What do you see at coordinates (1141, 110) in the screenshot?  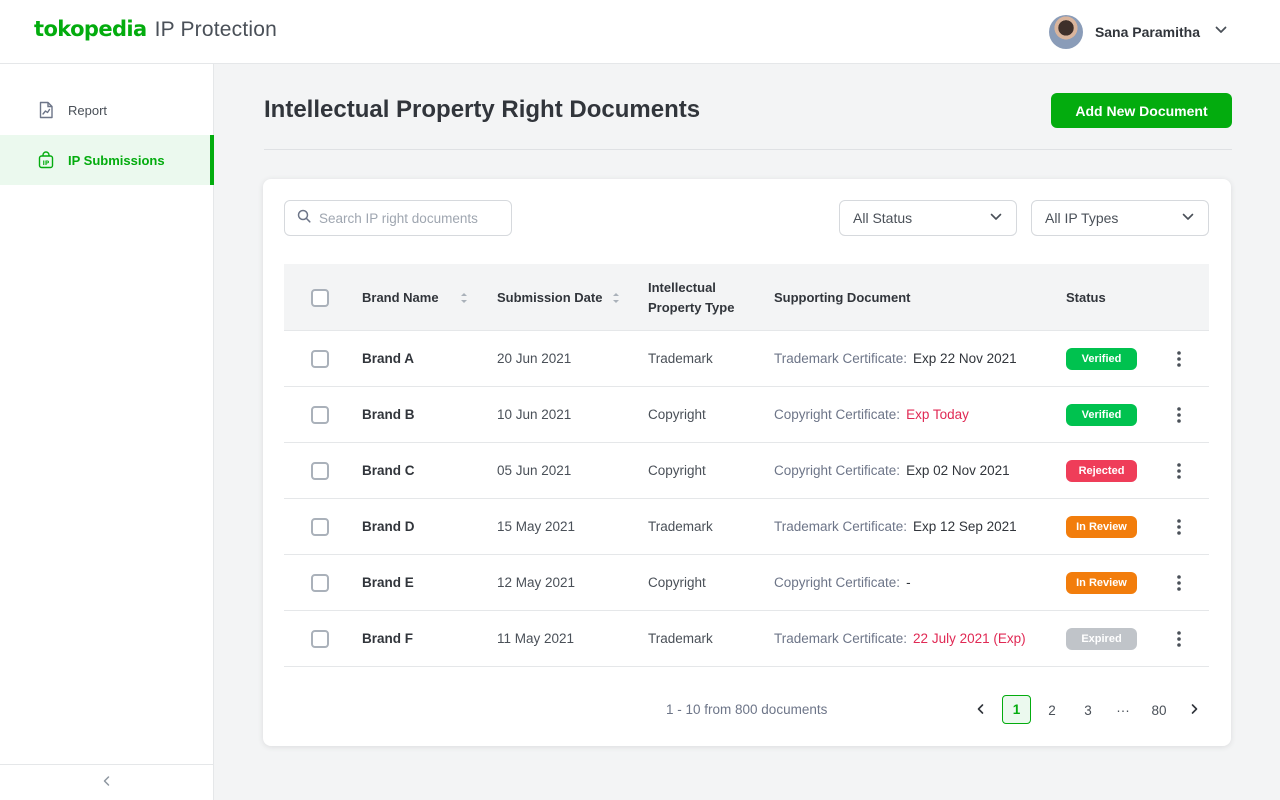 I see `add-new-document-button: Add New Document` at bounding box center [1141, 110].